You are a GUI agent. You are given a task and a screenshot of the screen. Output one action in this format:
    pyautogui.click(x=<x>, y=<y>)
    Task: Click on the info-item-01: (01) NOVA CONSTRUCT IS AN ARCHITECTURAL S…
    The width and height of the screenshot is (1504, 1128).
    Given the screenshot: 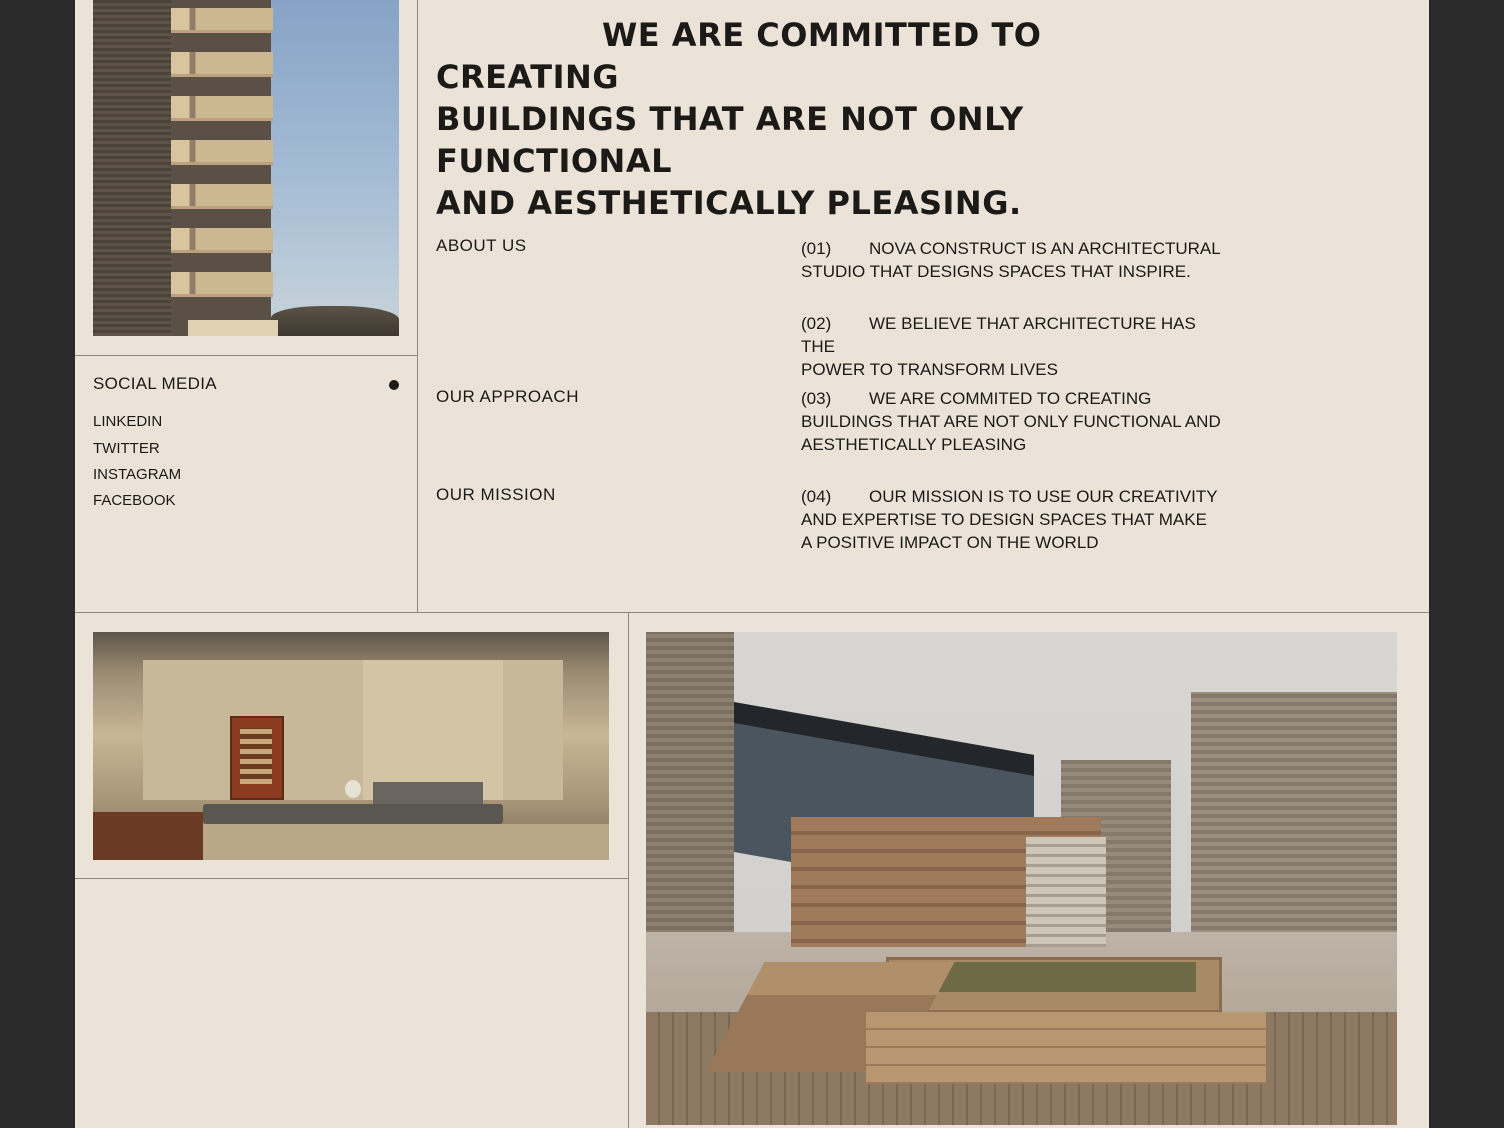 What is the action you would take?
    pyautogui.click(x=1011, y=260)
    